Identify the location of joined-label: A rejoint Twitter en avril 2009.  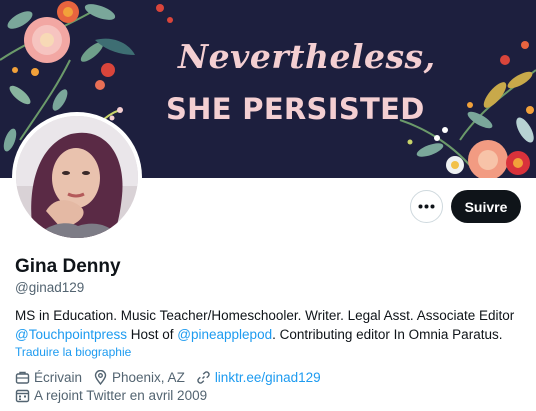
(121, 395).